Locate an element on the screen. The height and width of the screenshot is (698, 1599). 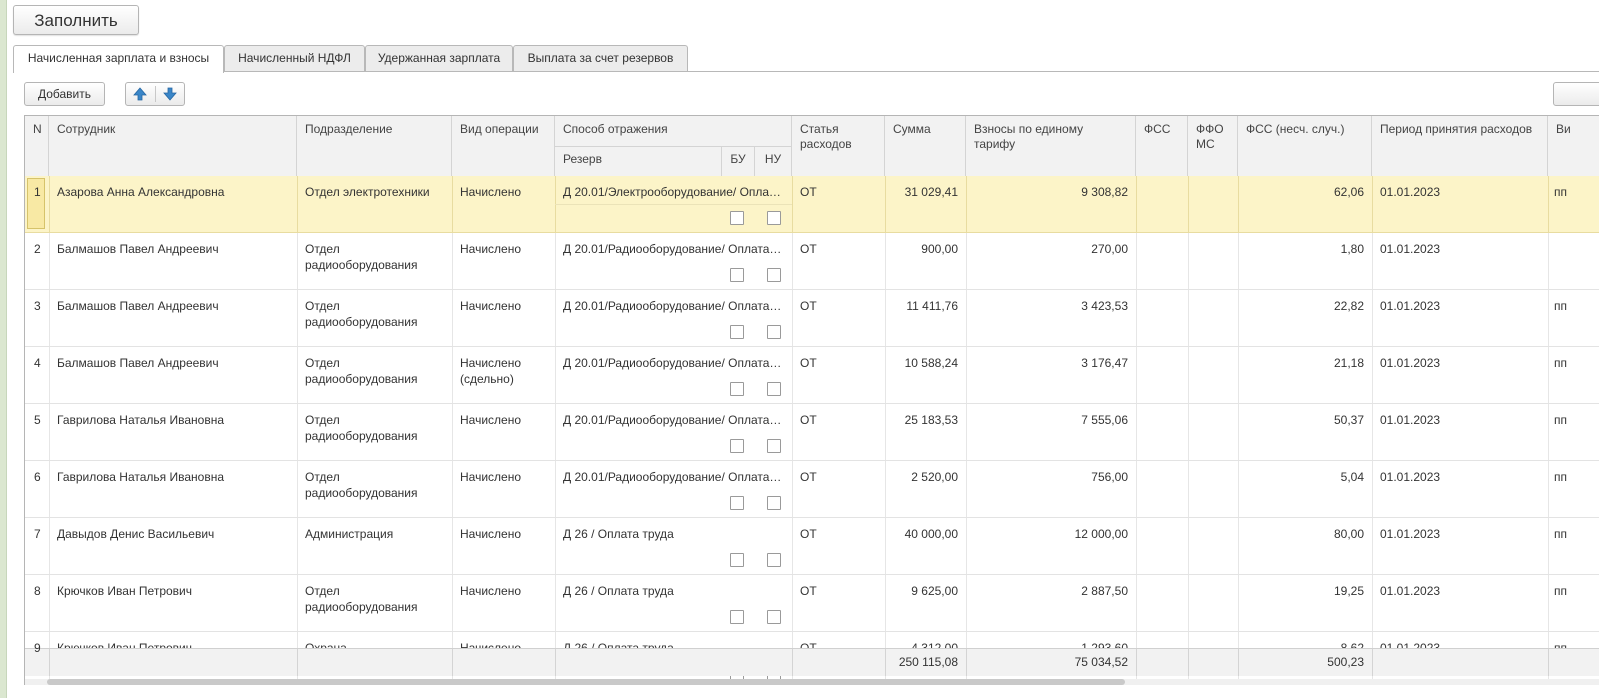
row-number: 3 is located at coordinates (37, 318).